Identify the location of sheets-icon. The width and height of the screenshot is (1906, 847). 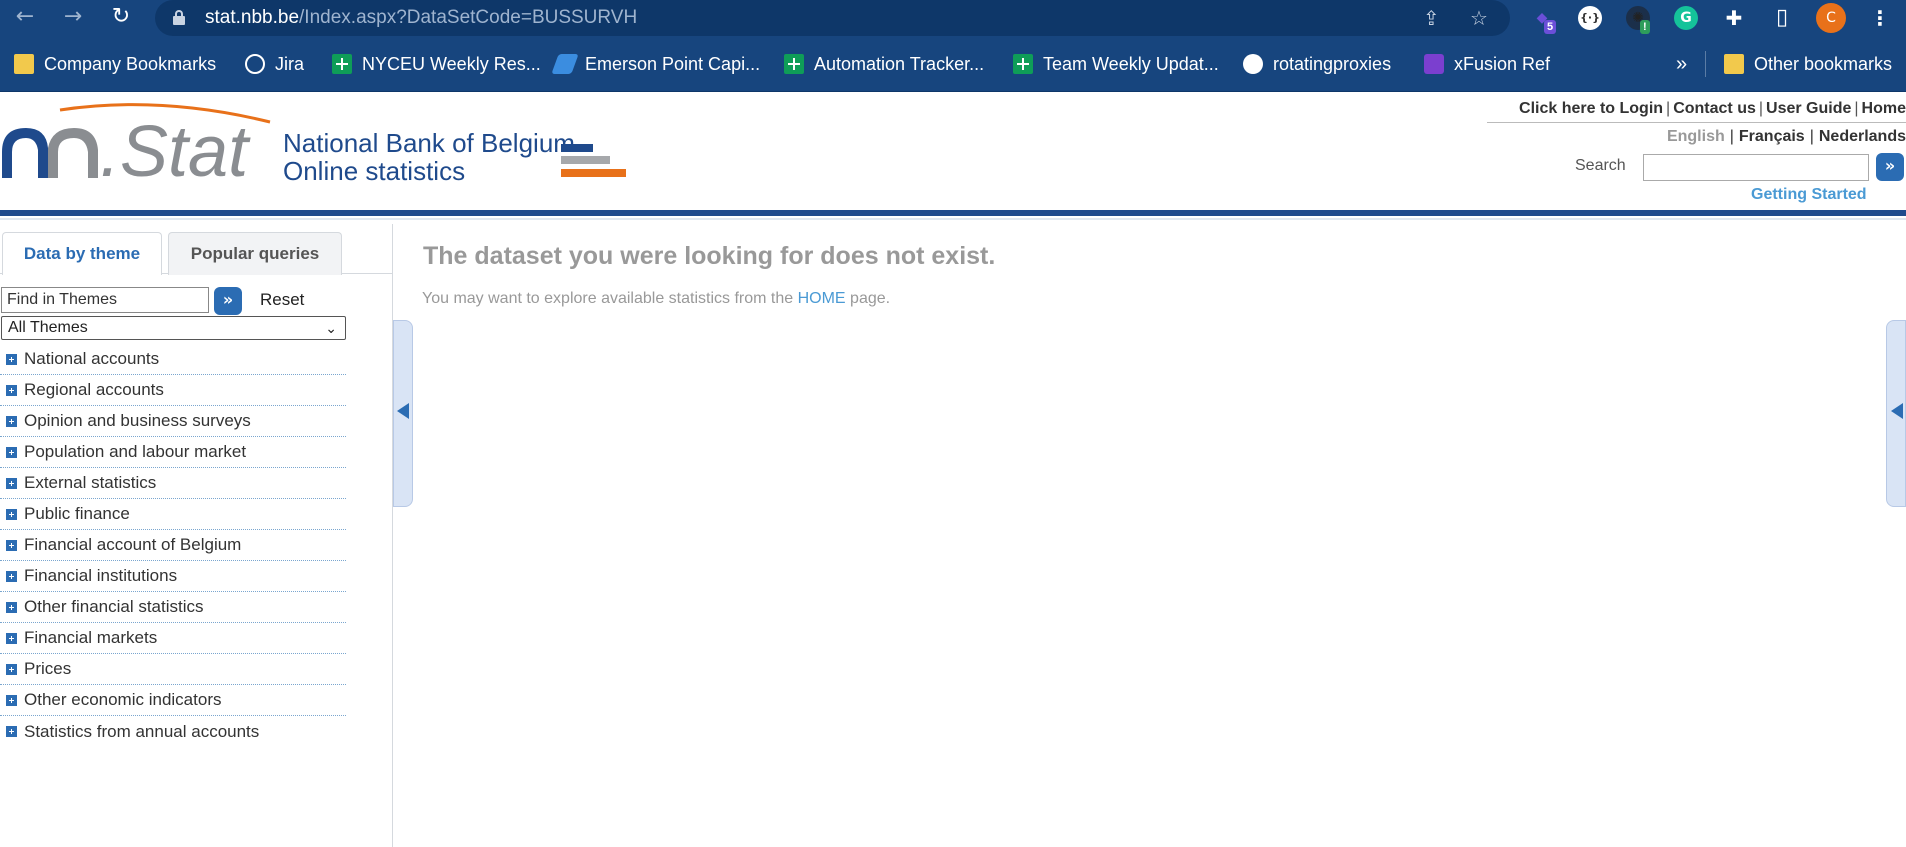
(1023, 64).